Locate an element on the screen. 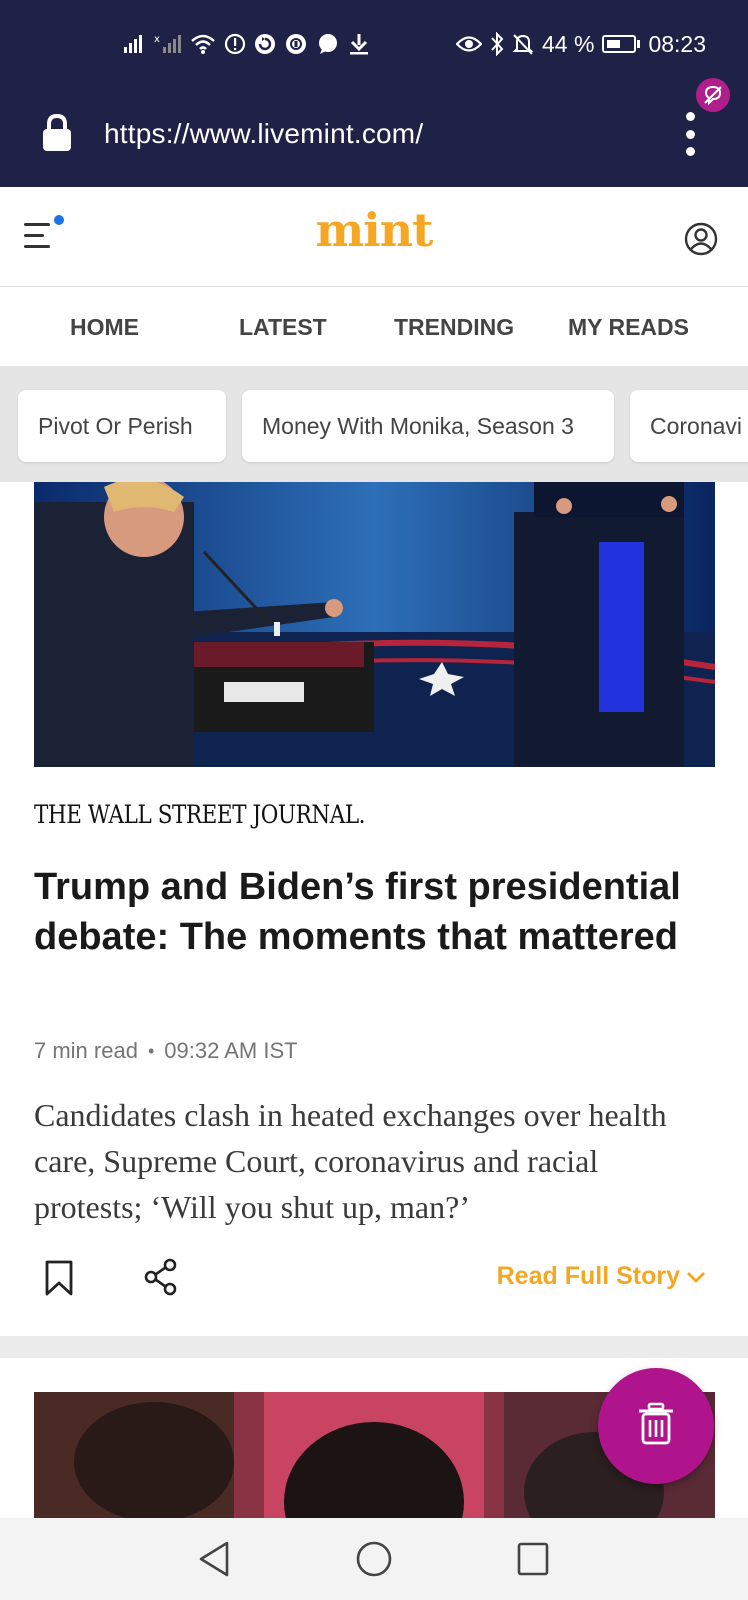 The width and height of the screenshot is (748, 1600). publish-time: 09:32 AM IST is located at coordinates (231, 1050).